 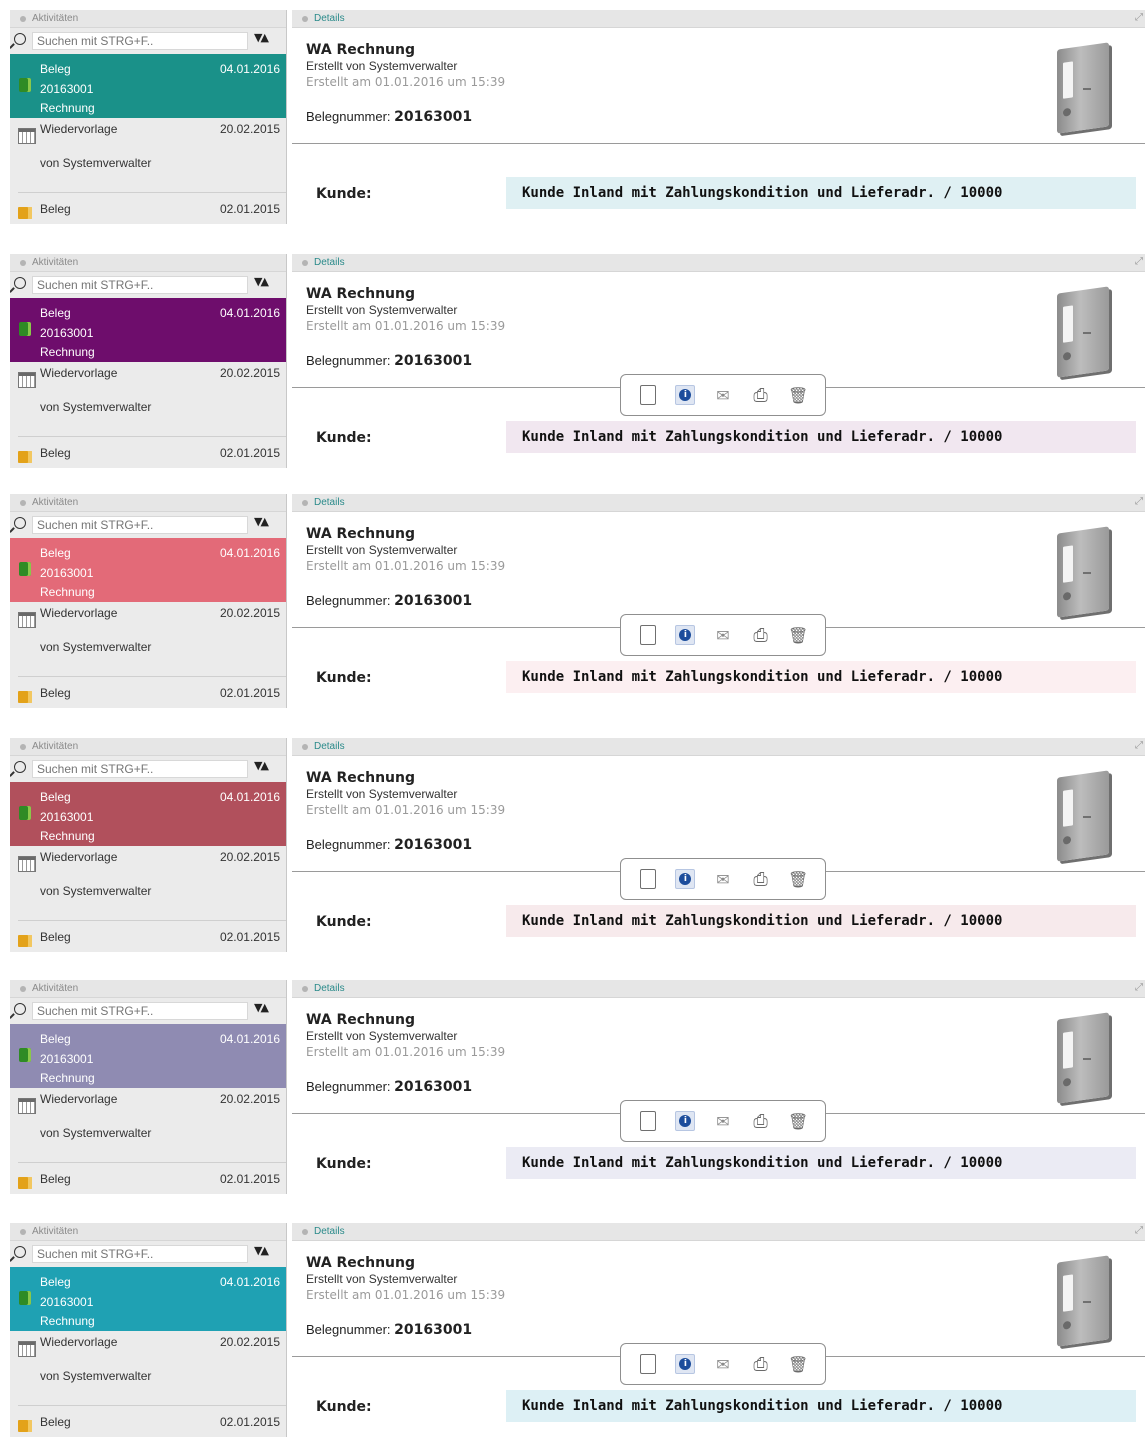 I want to click on created-at: Erstellt am 01.01.2016 um 15:39, so click(x=406, y=326).